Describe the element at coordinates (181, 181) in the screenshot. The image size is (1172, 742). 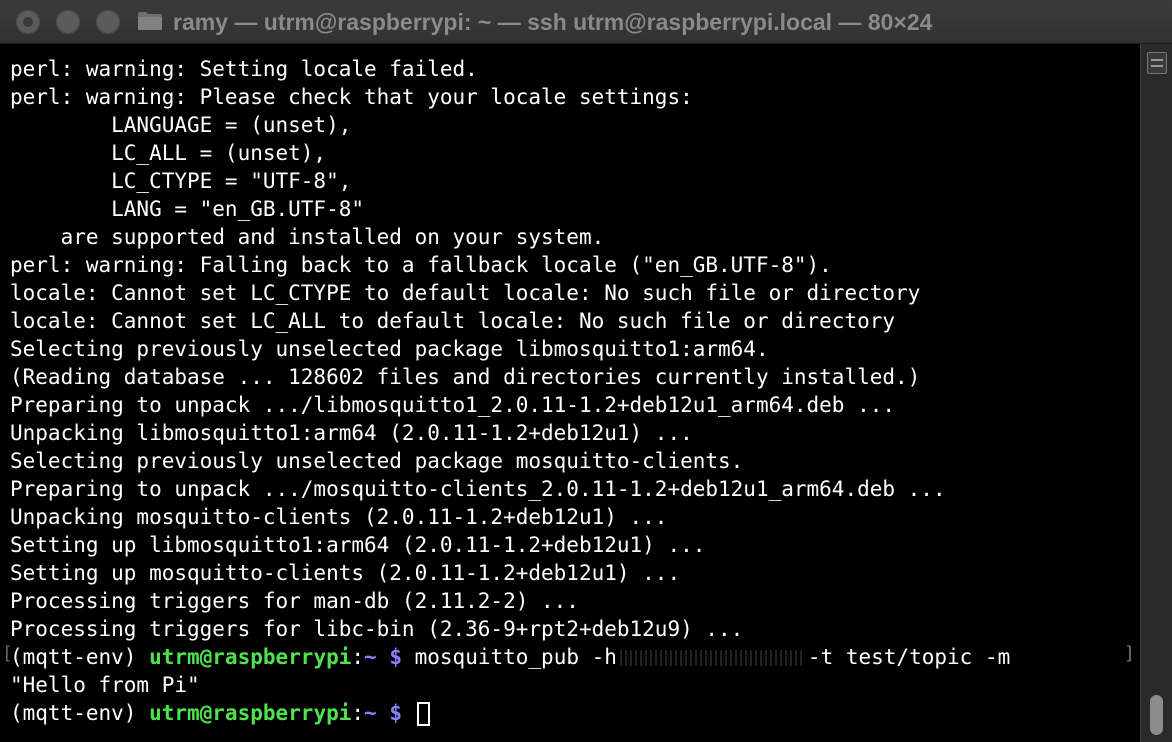
I see `output-line: LC_CTYPE = "UTF-8",` at that location.